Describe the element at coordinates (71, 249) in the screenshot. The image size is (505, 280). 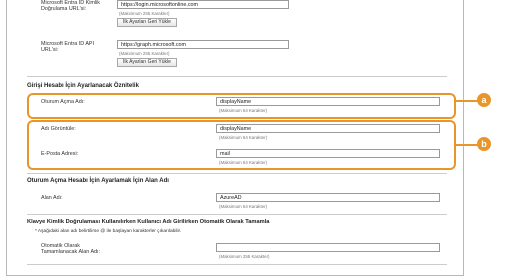
I see `auto-complete-label: Otomatik Olarak Tamamlanacak Alan Adı:` at that location.